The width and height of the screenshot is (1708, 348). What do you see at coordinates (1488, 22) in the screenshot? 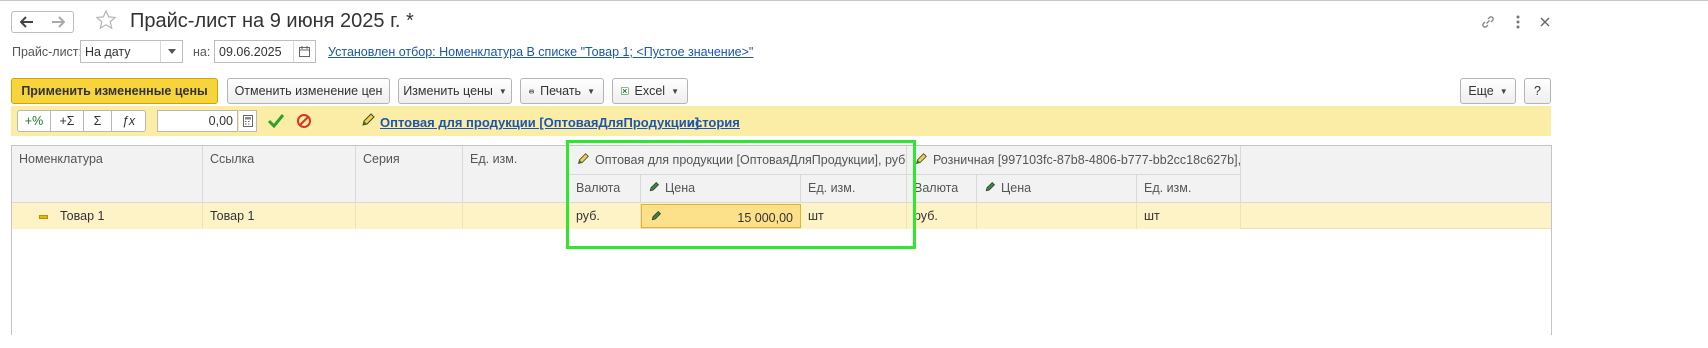
I see `link-icon` at bounding box center [1488, 22].